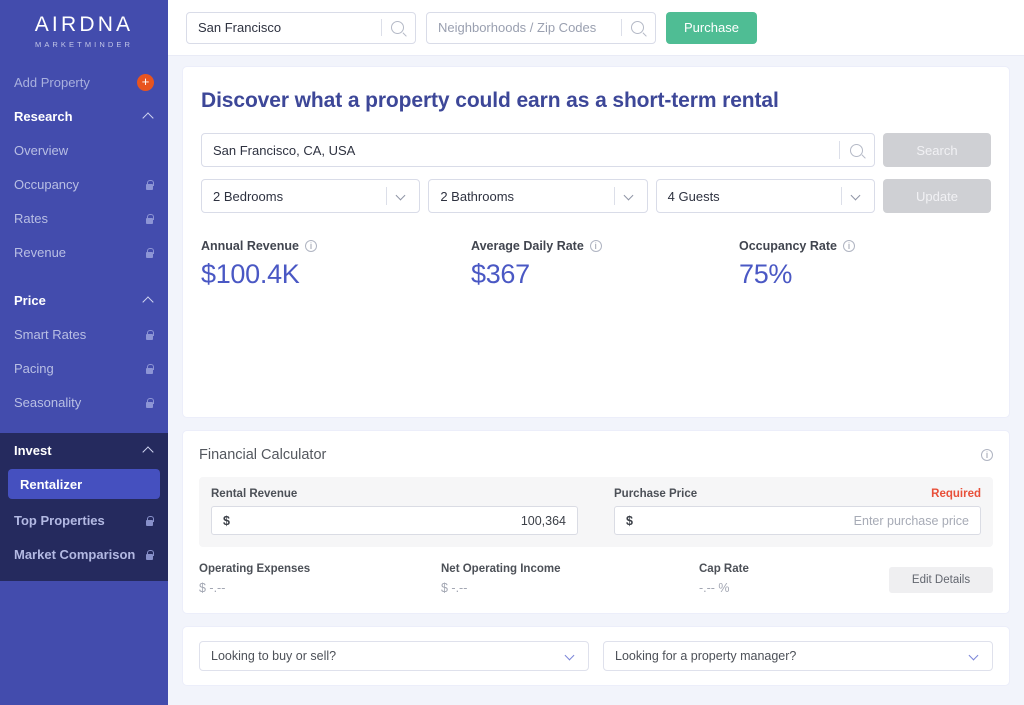  What do you see at coordinates (47, 184) in the screenshot?
I see `sidebar-item-label: Occupancy` at bounding box center [47, 184].